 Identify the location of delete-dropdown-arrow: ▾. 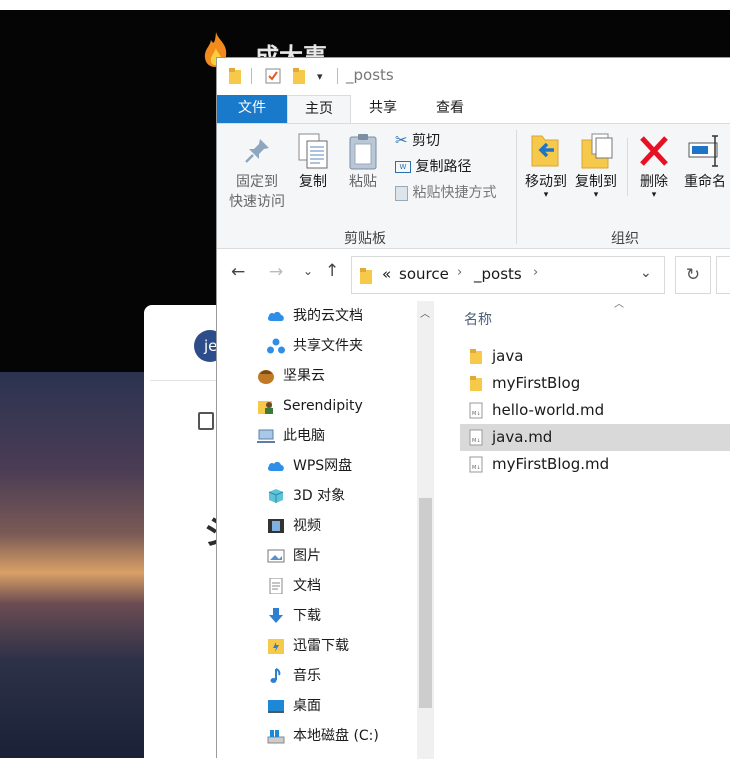
(654, 195).